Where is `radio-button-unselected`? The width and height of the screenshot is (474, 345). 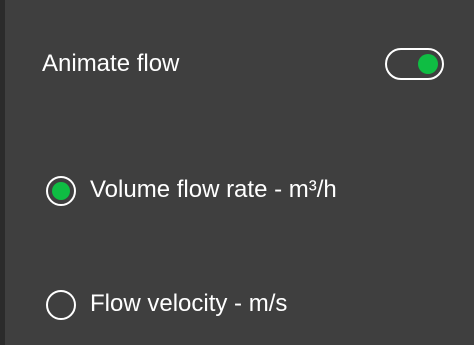
radio-button-unselected is located at coordinates (61, 305).